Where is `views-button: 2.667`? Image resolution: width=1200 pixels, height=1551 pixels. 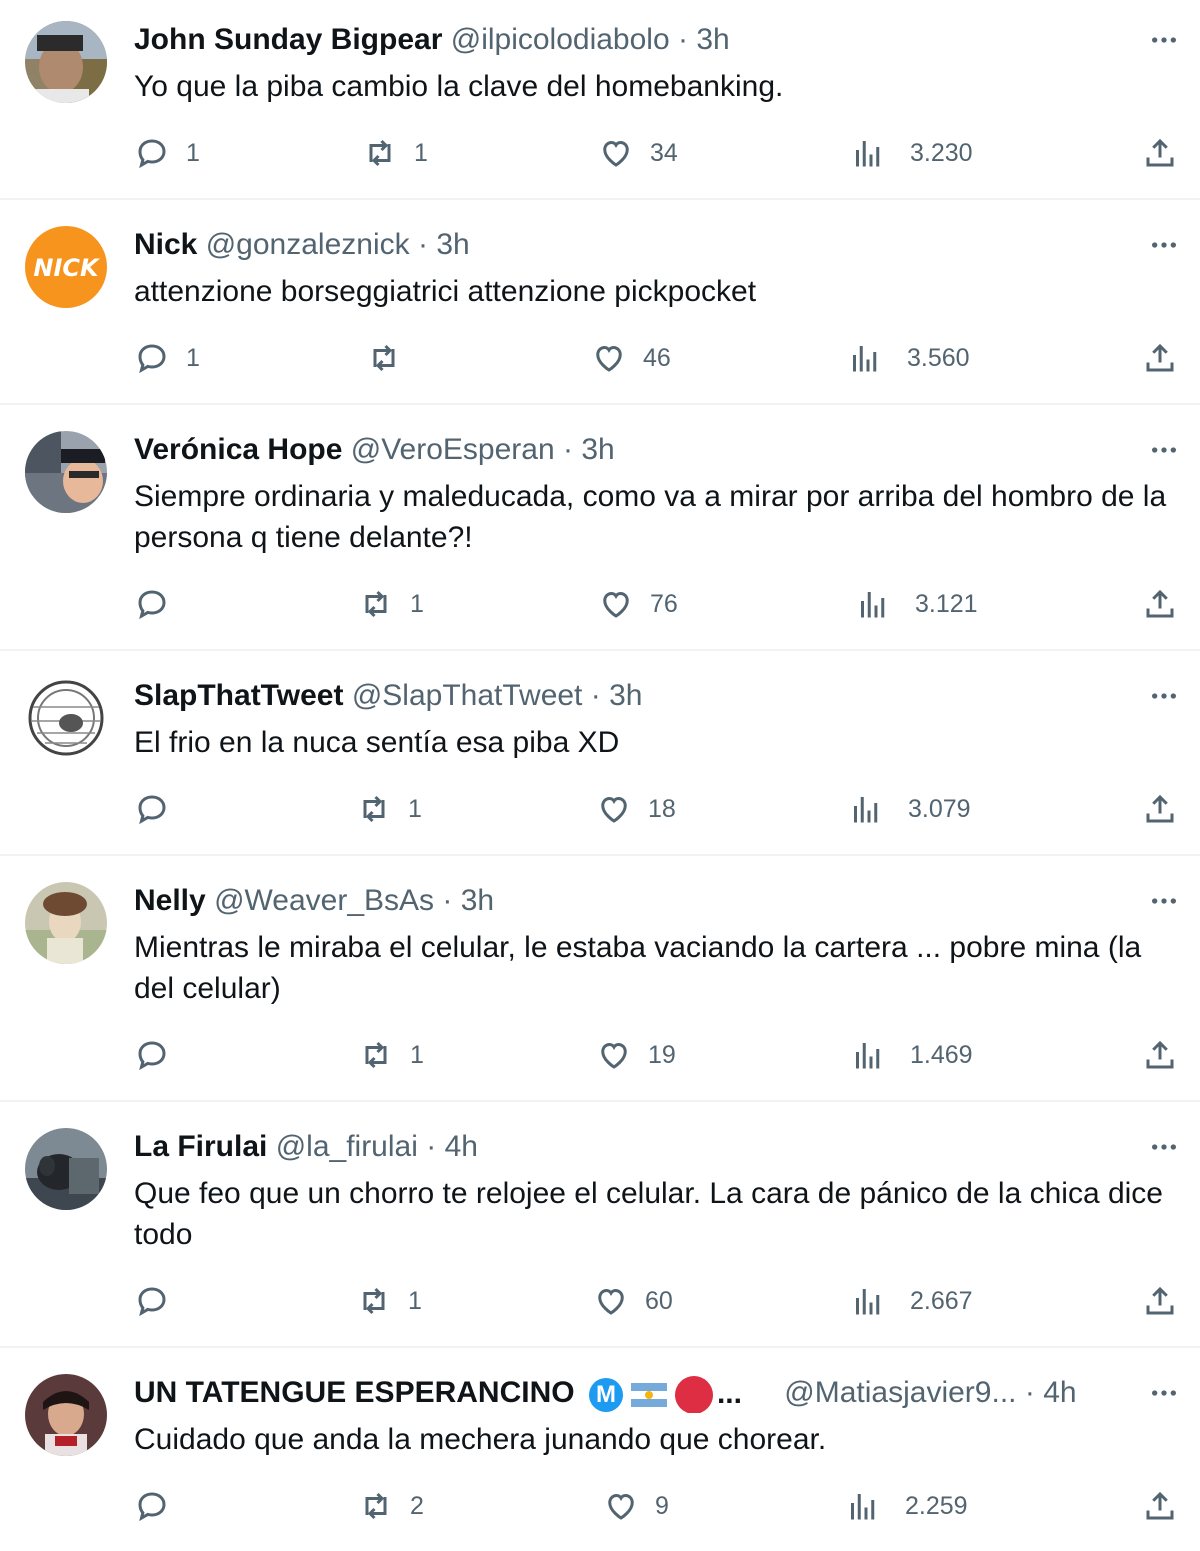
views-button: 2.667 is located at coordinates (911, 1301).